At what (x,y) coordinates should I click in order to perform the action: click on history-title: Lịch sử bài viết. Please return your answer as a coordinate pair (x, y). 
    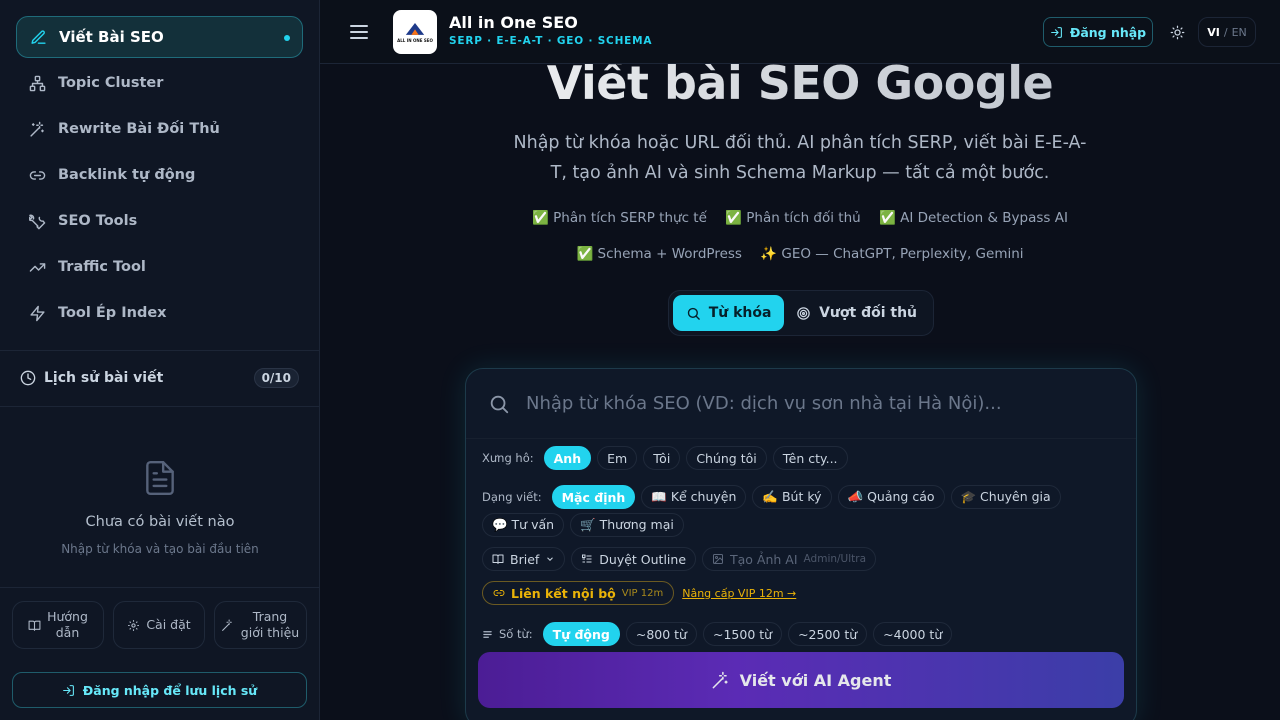
    Looking at the image, I should click on (104, 378).